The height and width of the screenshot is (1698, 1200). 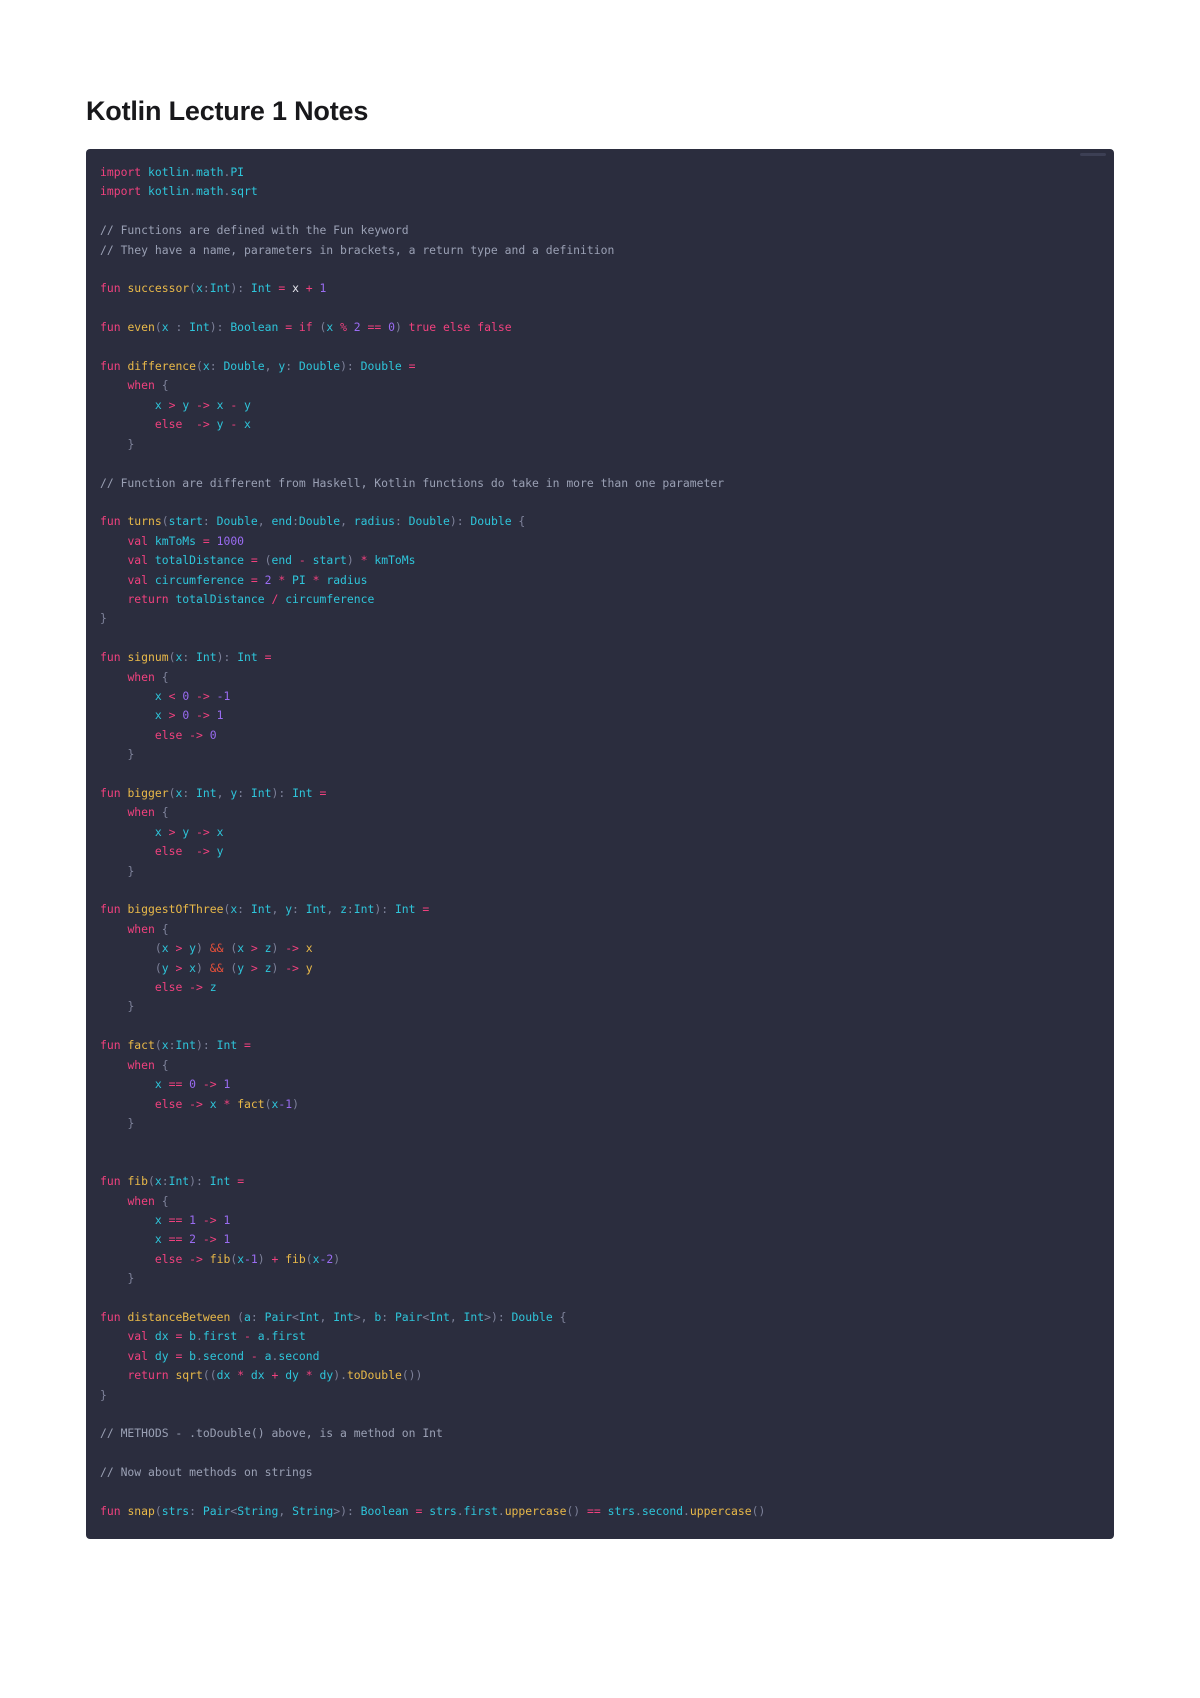 What do you see at coordinates (206, 1472) in the screenshot?
I see `code-line: // Now about methods on strings` at bounding box center [206, 1472].